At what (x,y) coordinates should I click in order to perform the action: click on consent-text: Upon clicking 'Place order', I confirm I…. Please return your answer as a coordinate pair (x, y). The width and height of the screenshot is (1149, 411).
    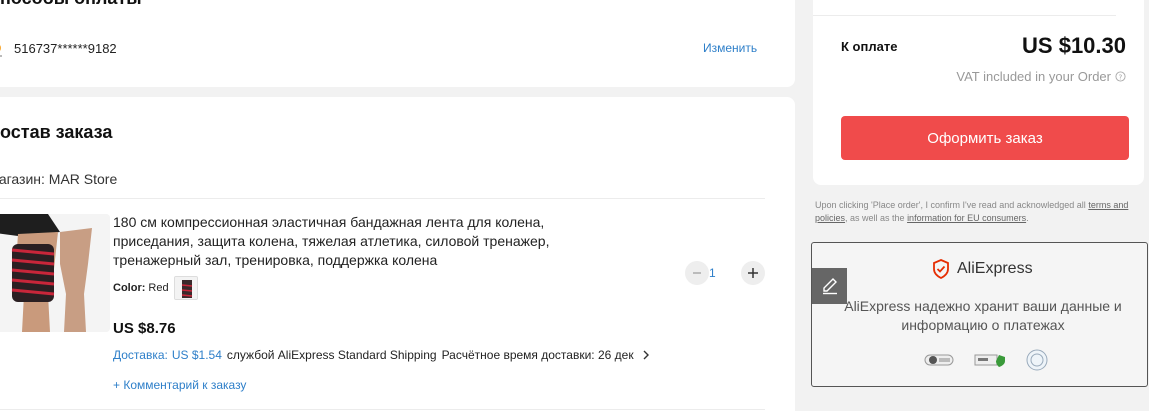
    Looking at the image, I should click on (980, 212).